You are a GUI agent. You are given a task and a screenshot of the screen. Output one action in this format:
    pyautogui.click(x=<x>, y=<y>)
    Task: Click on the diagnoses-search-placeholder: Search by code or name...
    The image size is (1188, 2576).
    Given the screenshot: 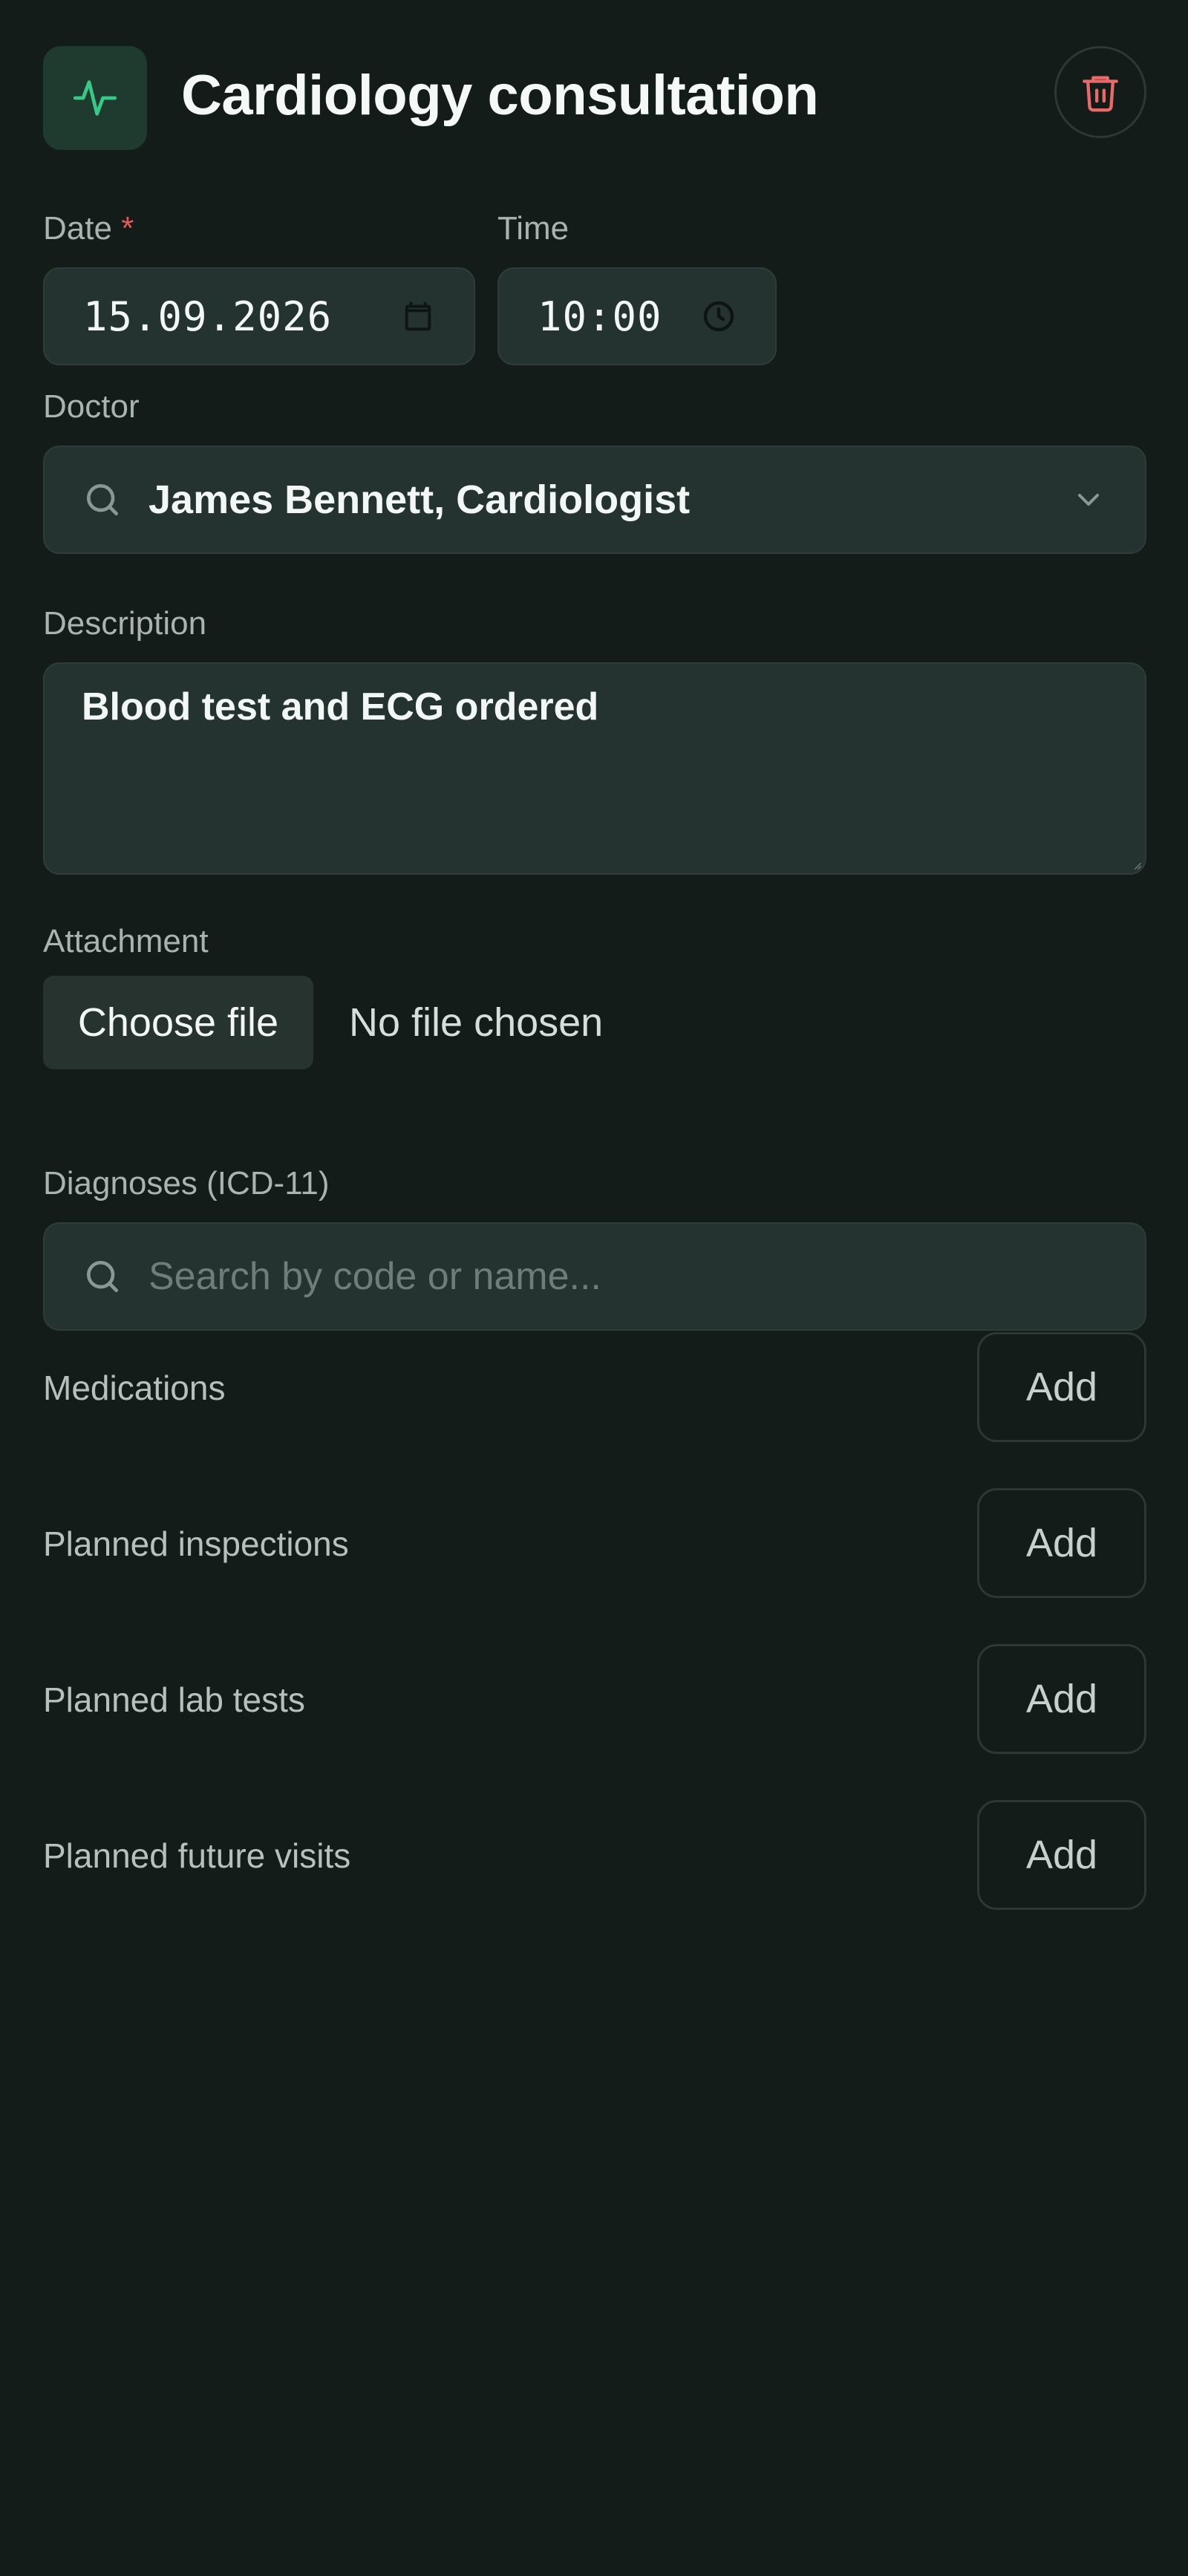 What is the action you would take?
    pyautogui.click(x=375, y=1276)
    